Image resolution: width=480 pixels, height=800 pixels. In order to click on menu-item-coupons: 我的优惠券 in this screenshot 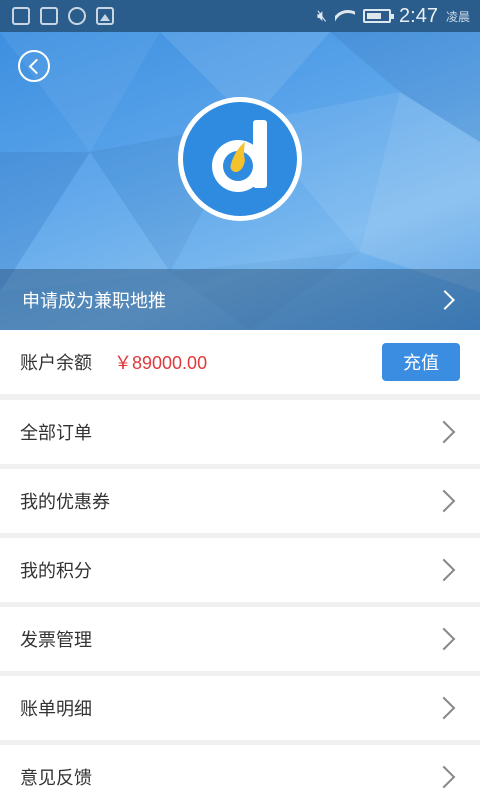, I will do `click(240, 501)`.